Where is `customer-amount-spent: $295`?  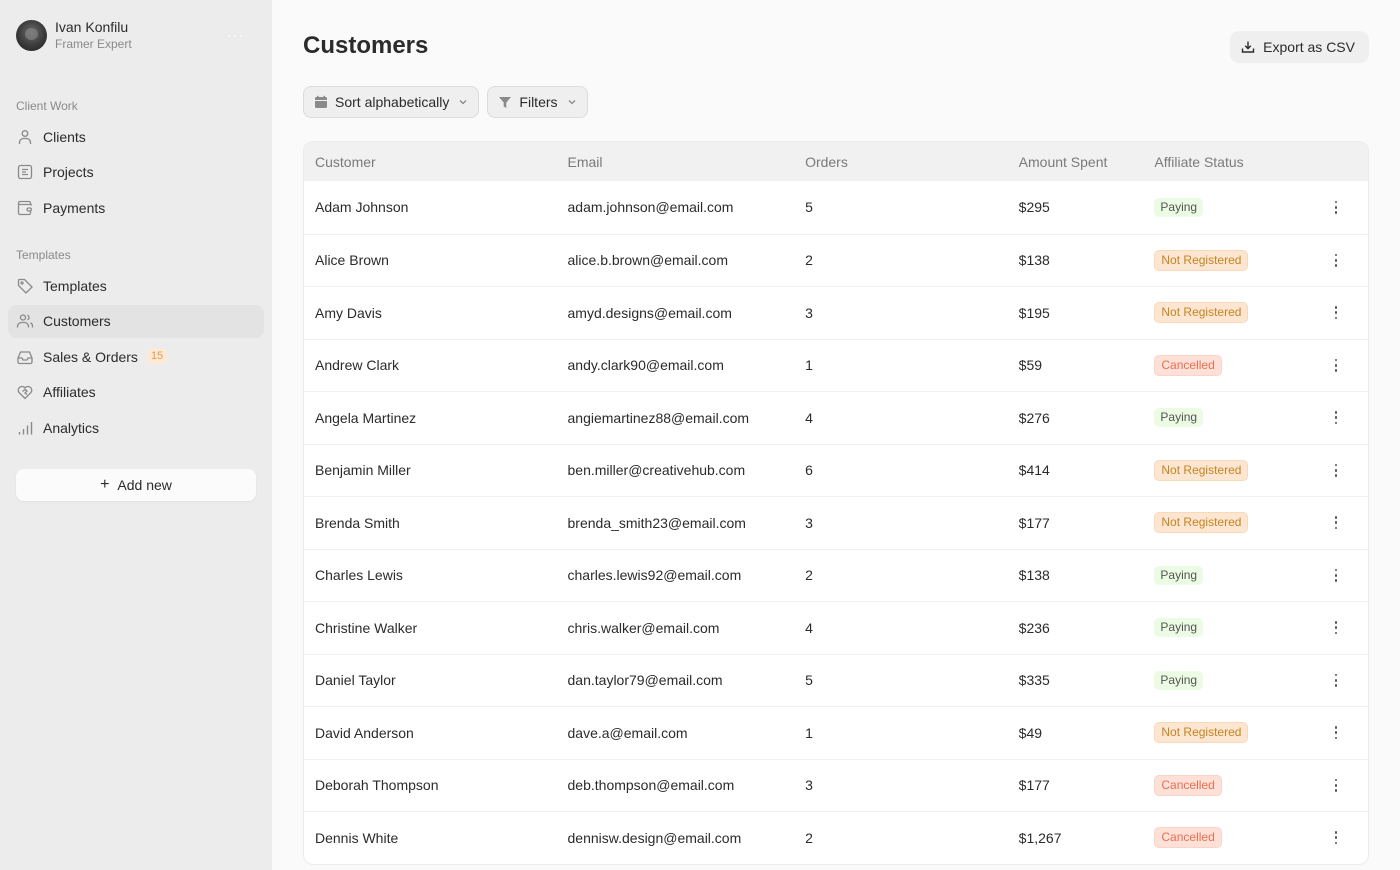
customer-amount-spent: $295 is located at coordinates (1034, 207).